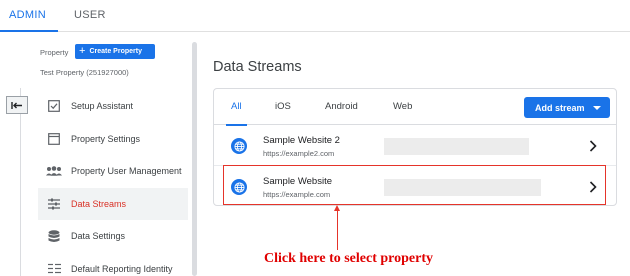 This screenshot has height=276, width=630. I want to click on back-arrow-icon, so click(16, 105).